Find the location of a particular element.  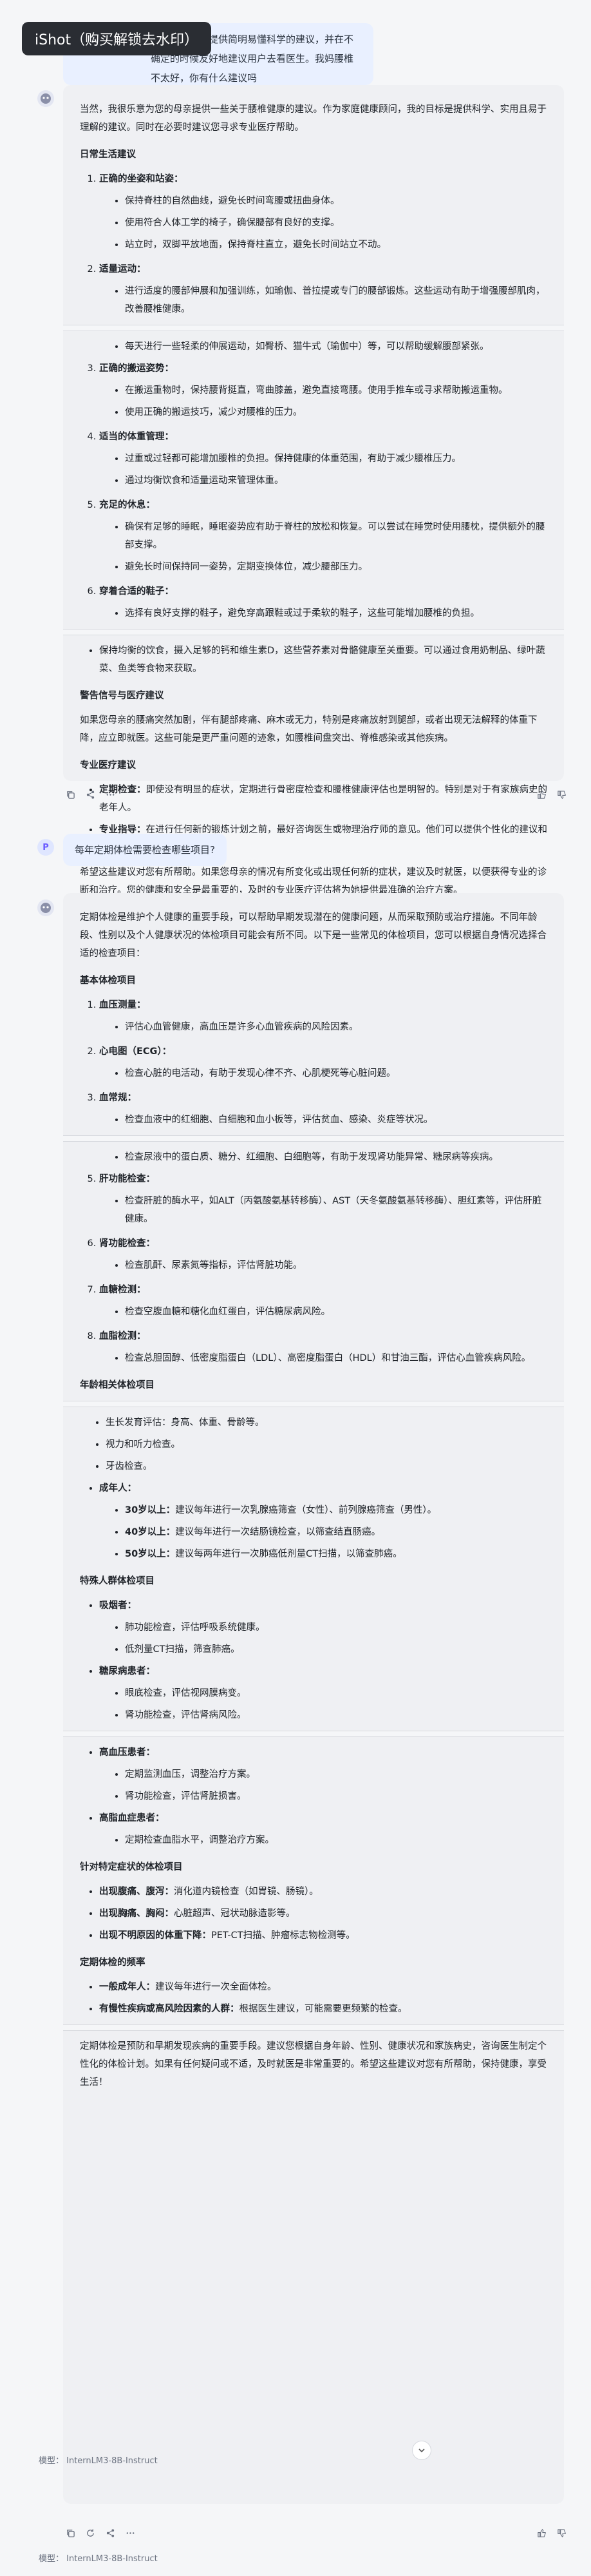

list-item: 评估心血管健康，高血压是许多心血管疾病的风险因素。 is located at coordinates (336, 1027).